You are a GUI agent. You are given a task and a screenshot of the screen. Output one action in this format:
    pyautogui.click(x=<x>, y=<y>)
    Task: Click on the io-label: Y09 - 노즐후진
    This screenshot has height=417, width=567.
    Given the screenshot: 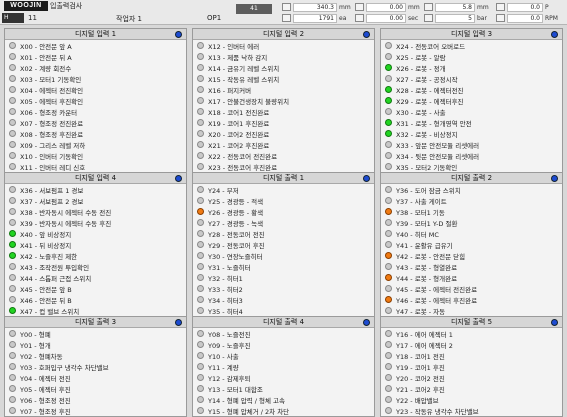 What is the action you would take?
    pyautogui.click(x=229, y=345)
    